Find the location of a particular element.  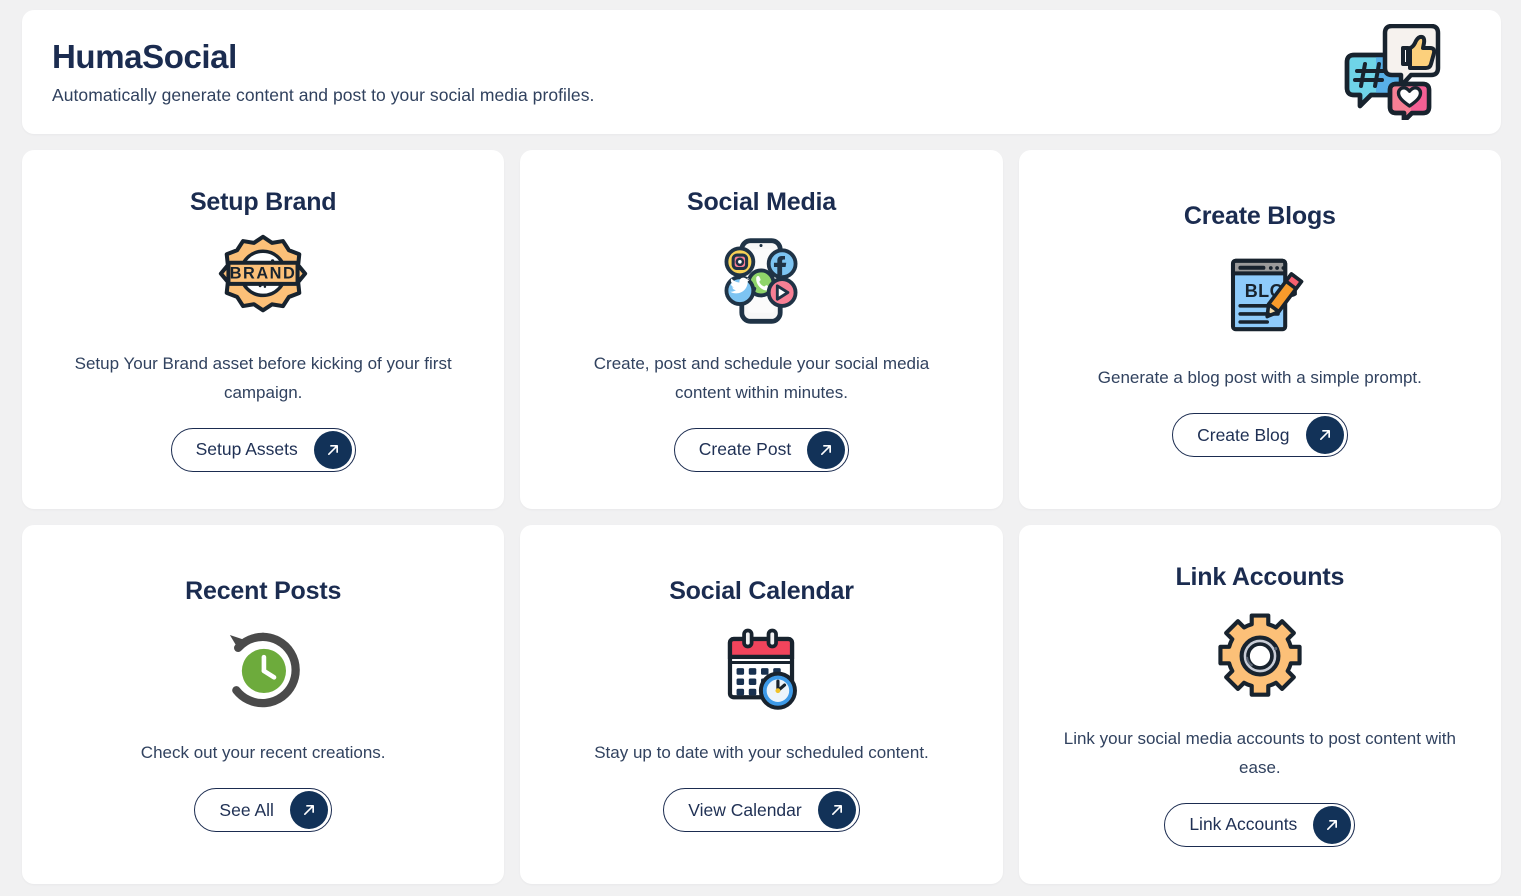

card-title: Recent Posts is located at coordinates (263, 591).